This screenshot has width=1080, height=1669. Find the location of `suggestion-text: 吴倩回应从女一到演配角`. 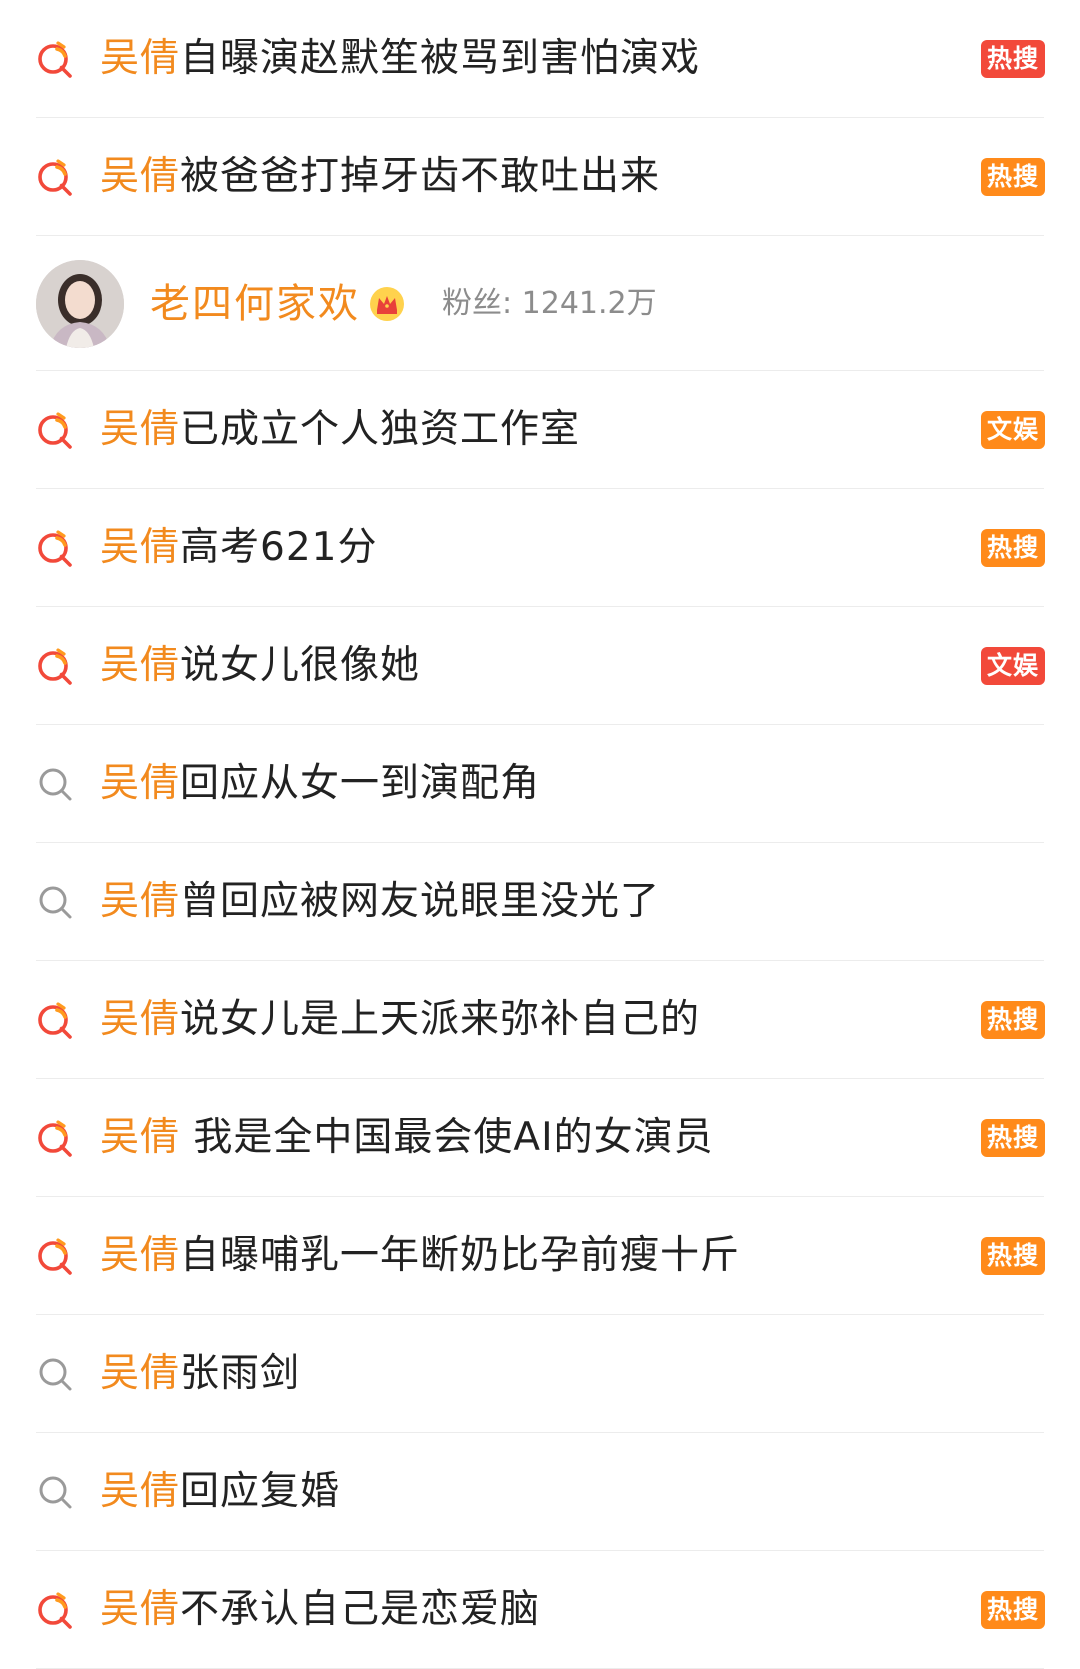

suggestion-text: 吴倩回应从女一到演配角 is located at coordinates (320, 784).